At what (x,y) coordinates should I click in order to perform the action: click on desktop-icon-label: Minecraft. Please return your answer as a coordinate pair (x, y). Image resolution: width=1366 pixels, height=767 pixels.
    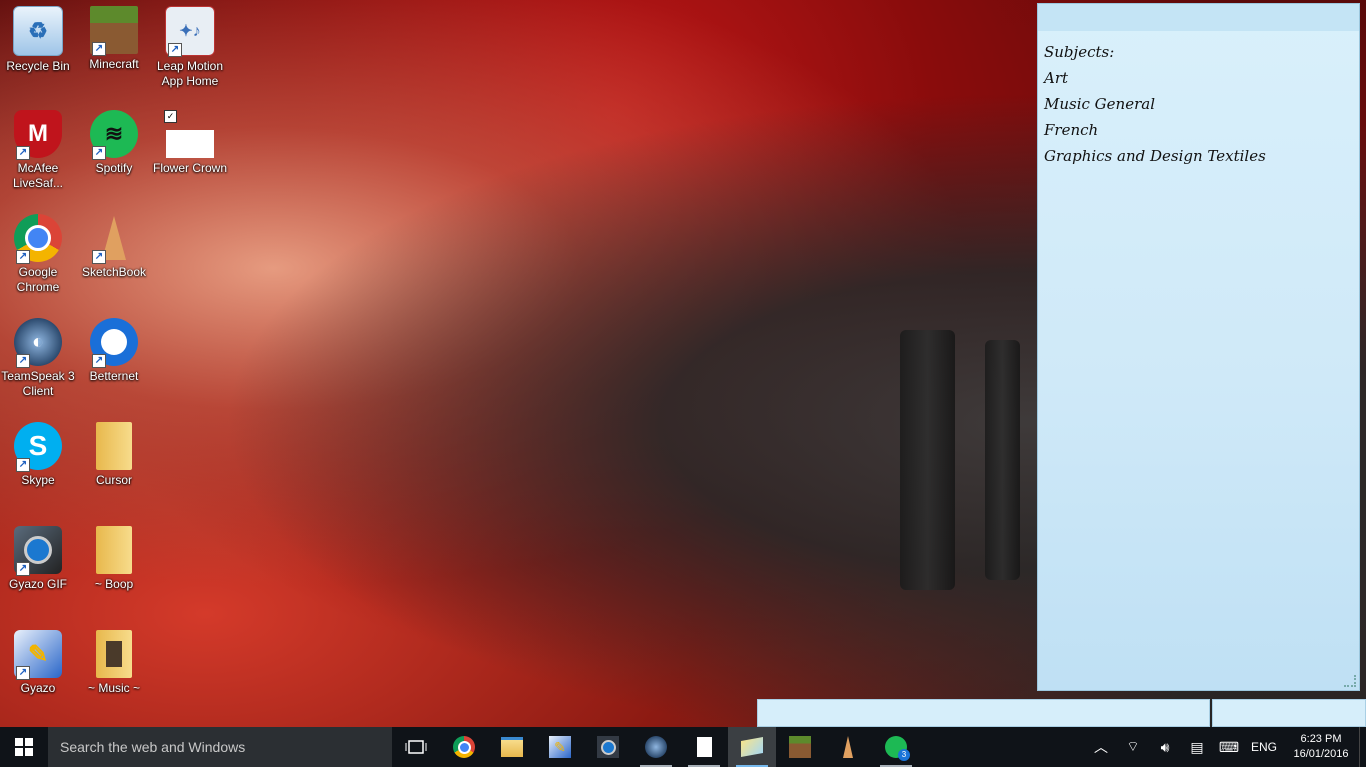
    Looking at the image, I should click on (114, 64).